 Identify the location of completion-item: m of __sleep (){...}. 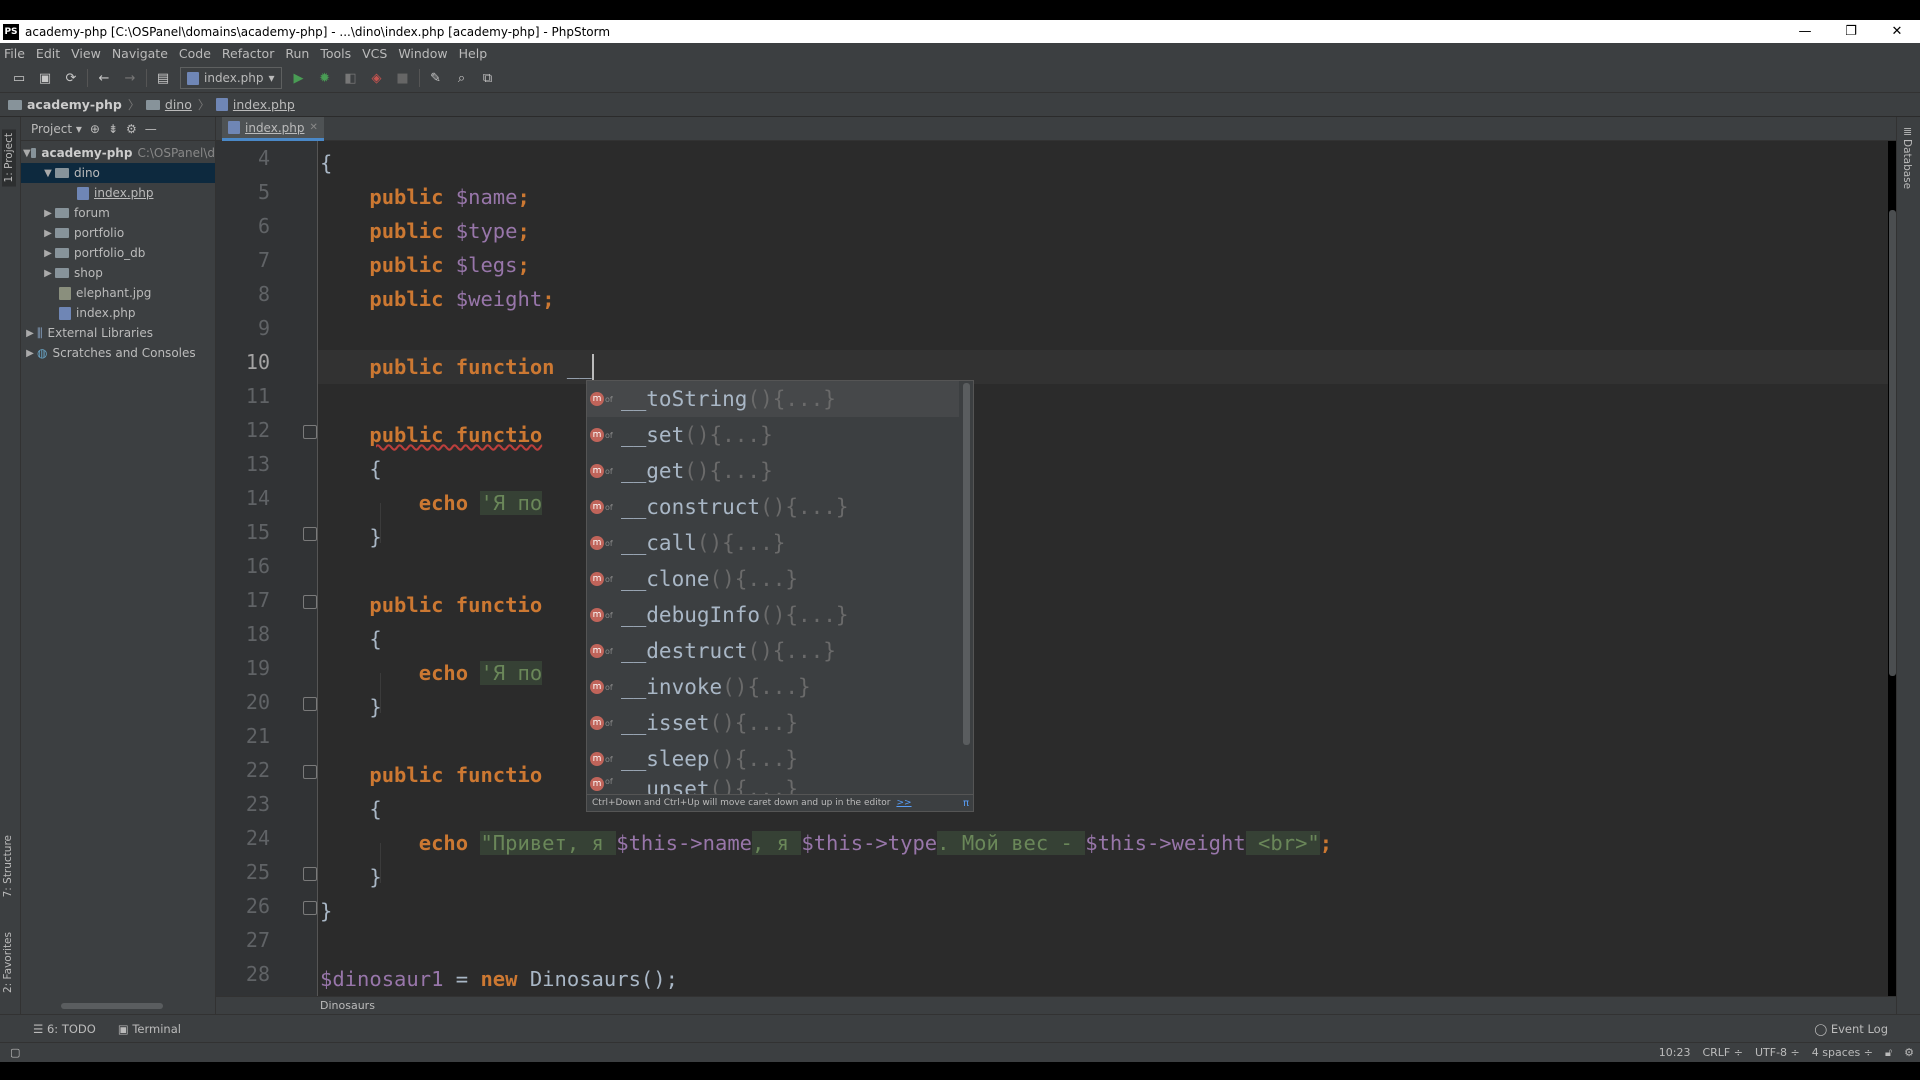
(780, 759).